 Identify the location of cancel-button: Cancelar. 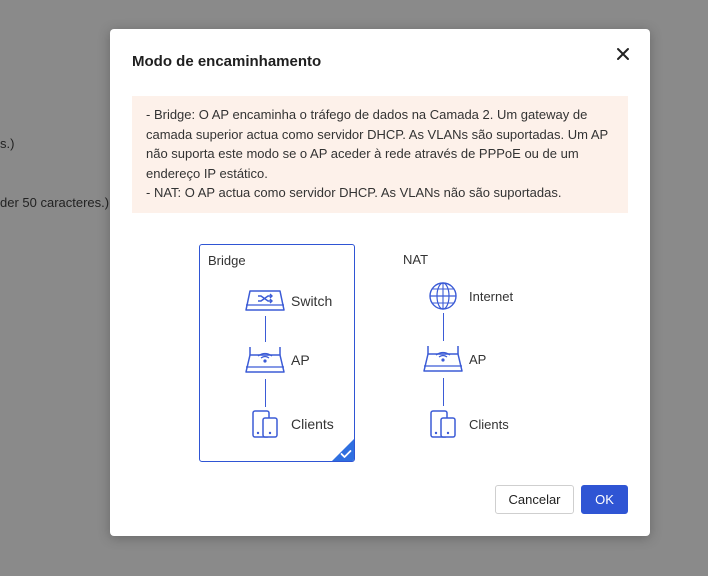
(534, 499).